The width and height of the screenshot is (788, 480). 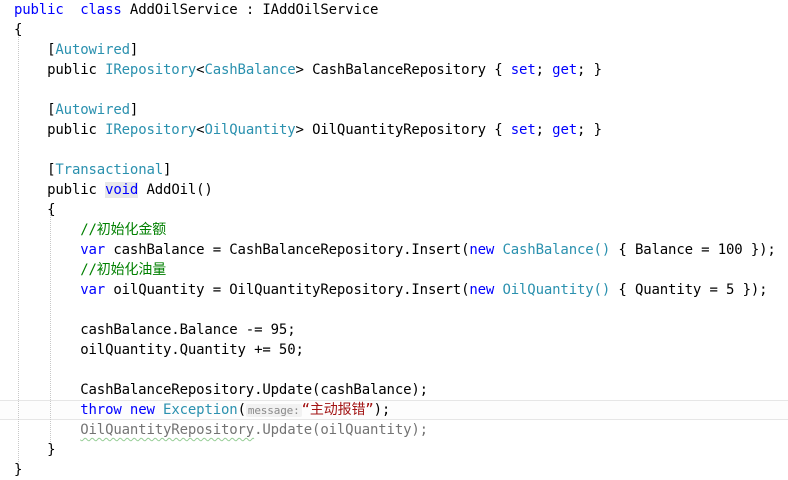 I want to click on code-token: > OilQuantityRepository {, so click(x=403, y=130).